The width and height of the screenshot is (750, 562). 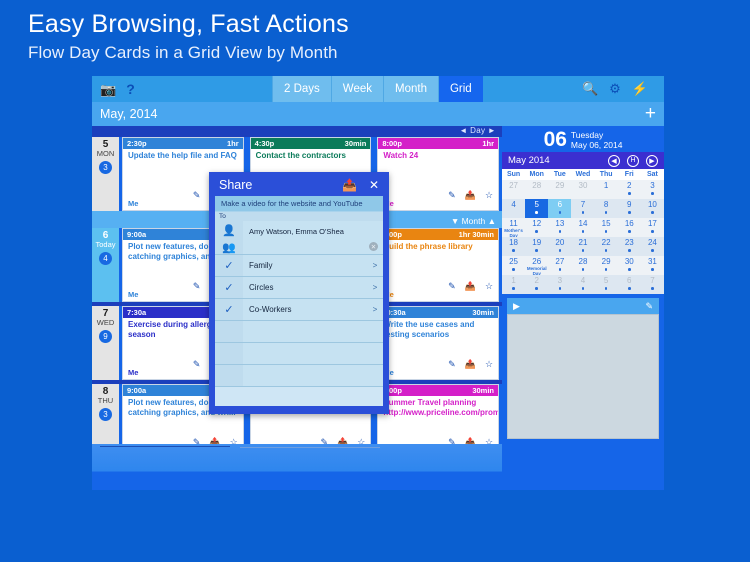 I want to click on day-nav-strip: ◄ Day ►, so click(x=297, y=131).